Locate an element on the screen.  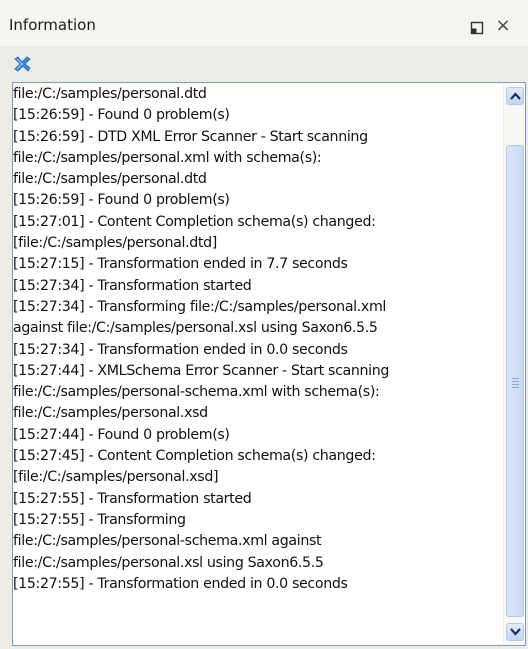
vertical-scrollbar is located at coordinates (514, 364).